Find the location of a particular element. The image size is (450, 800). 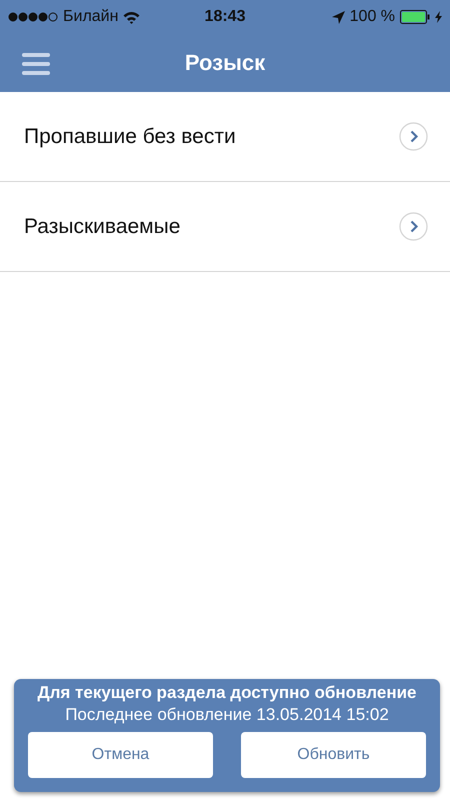

update-subtitle: Последнее обновление 13.05.2014 15:02 is located at coordinates (227, 715).